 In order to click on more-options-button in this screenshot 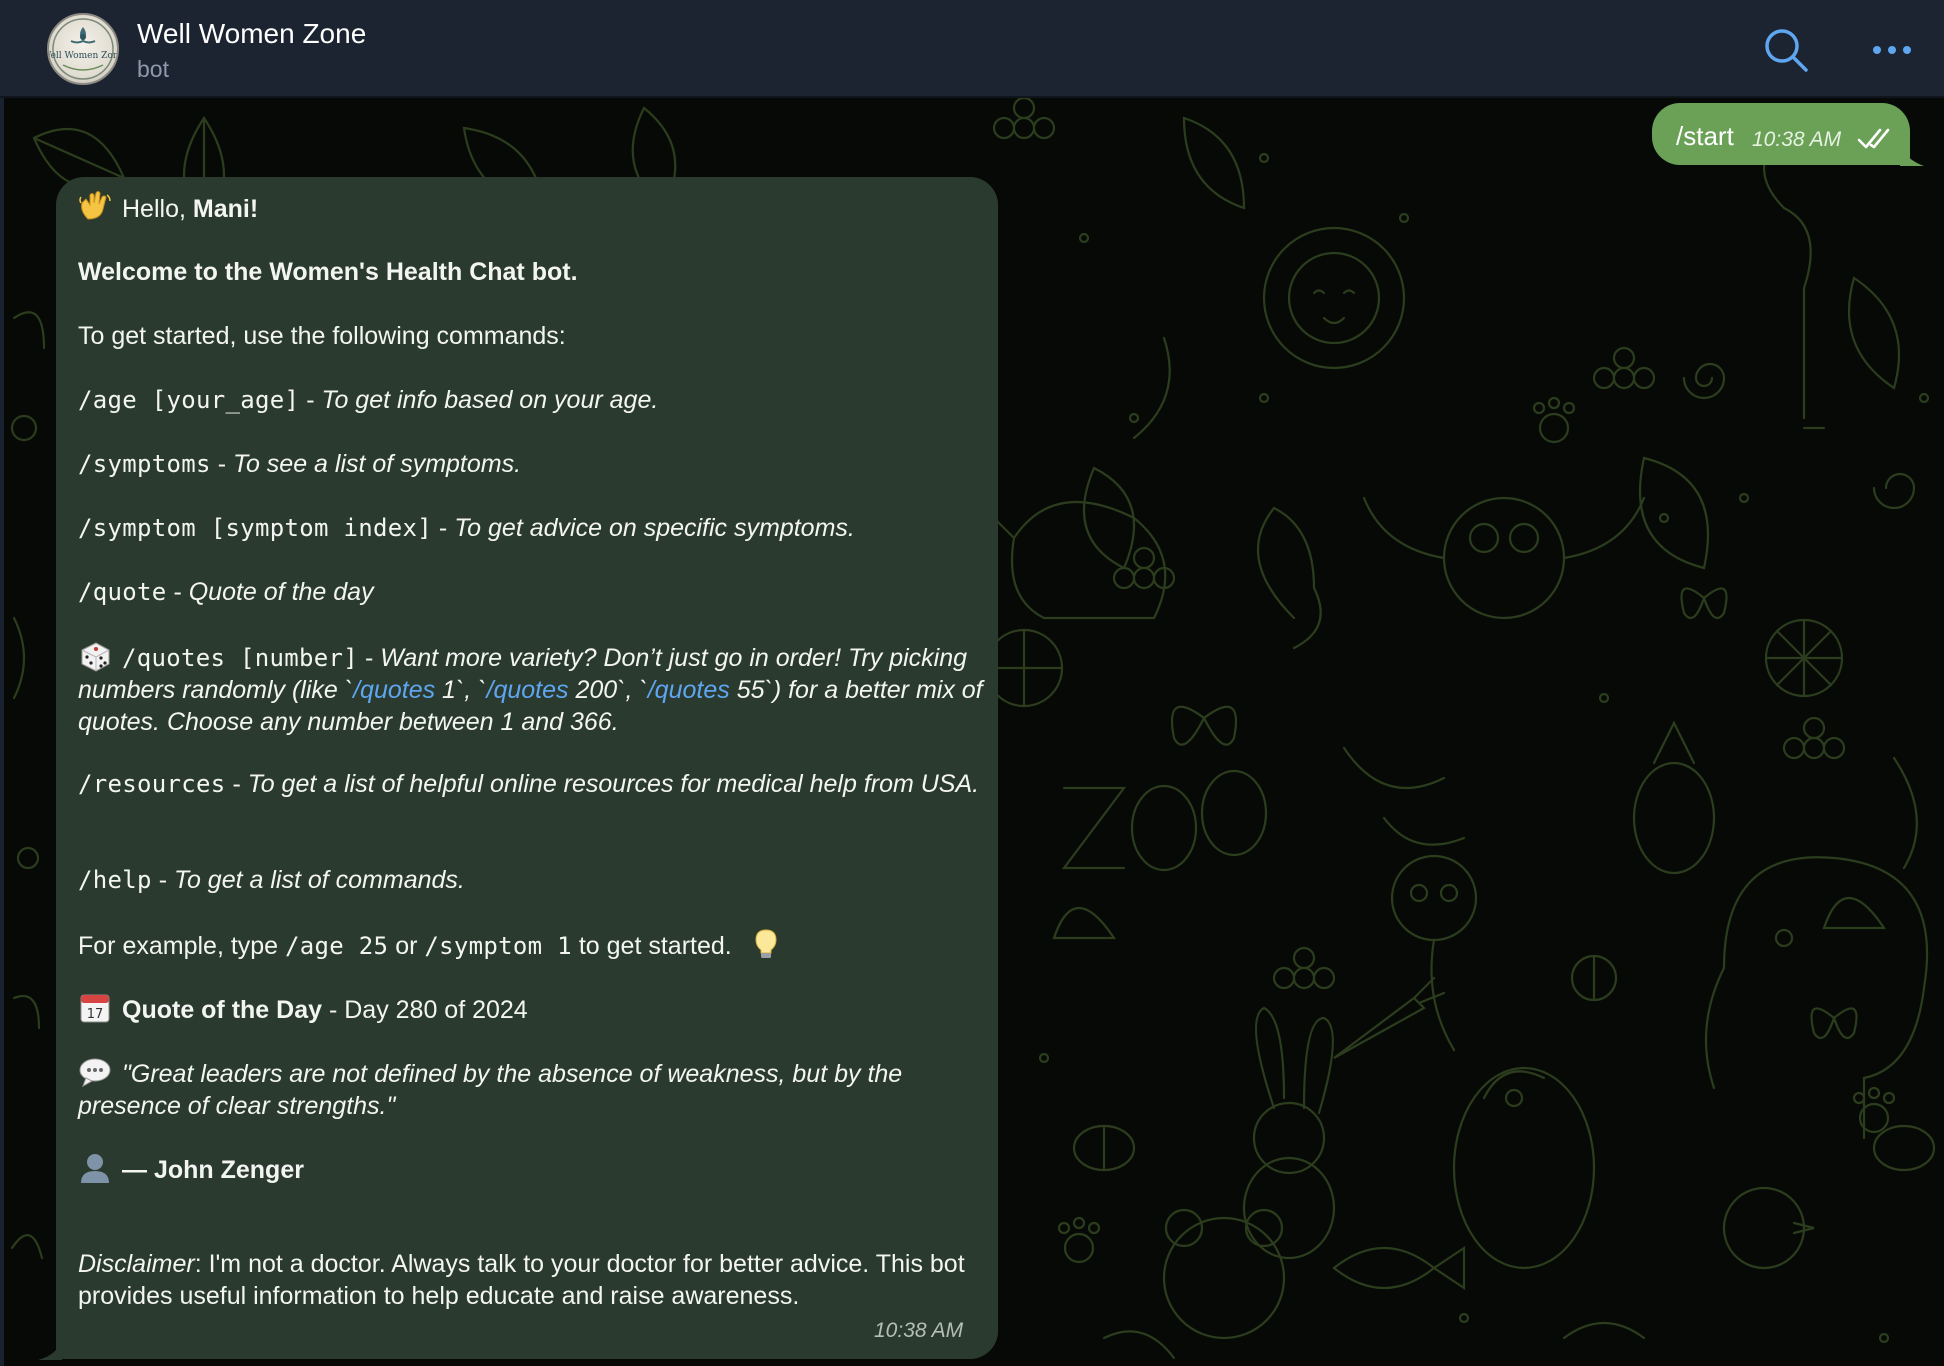, I will do `click(1892, 50)`.